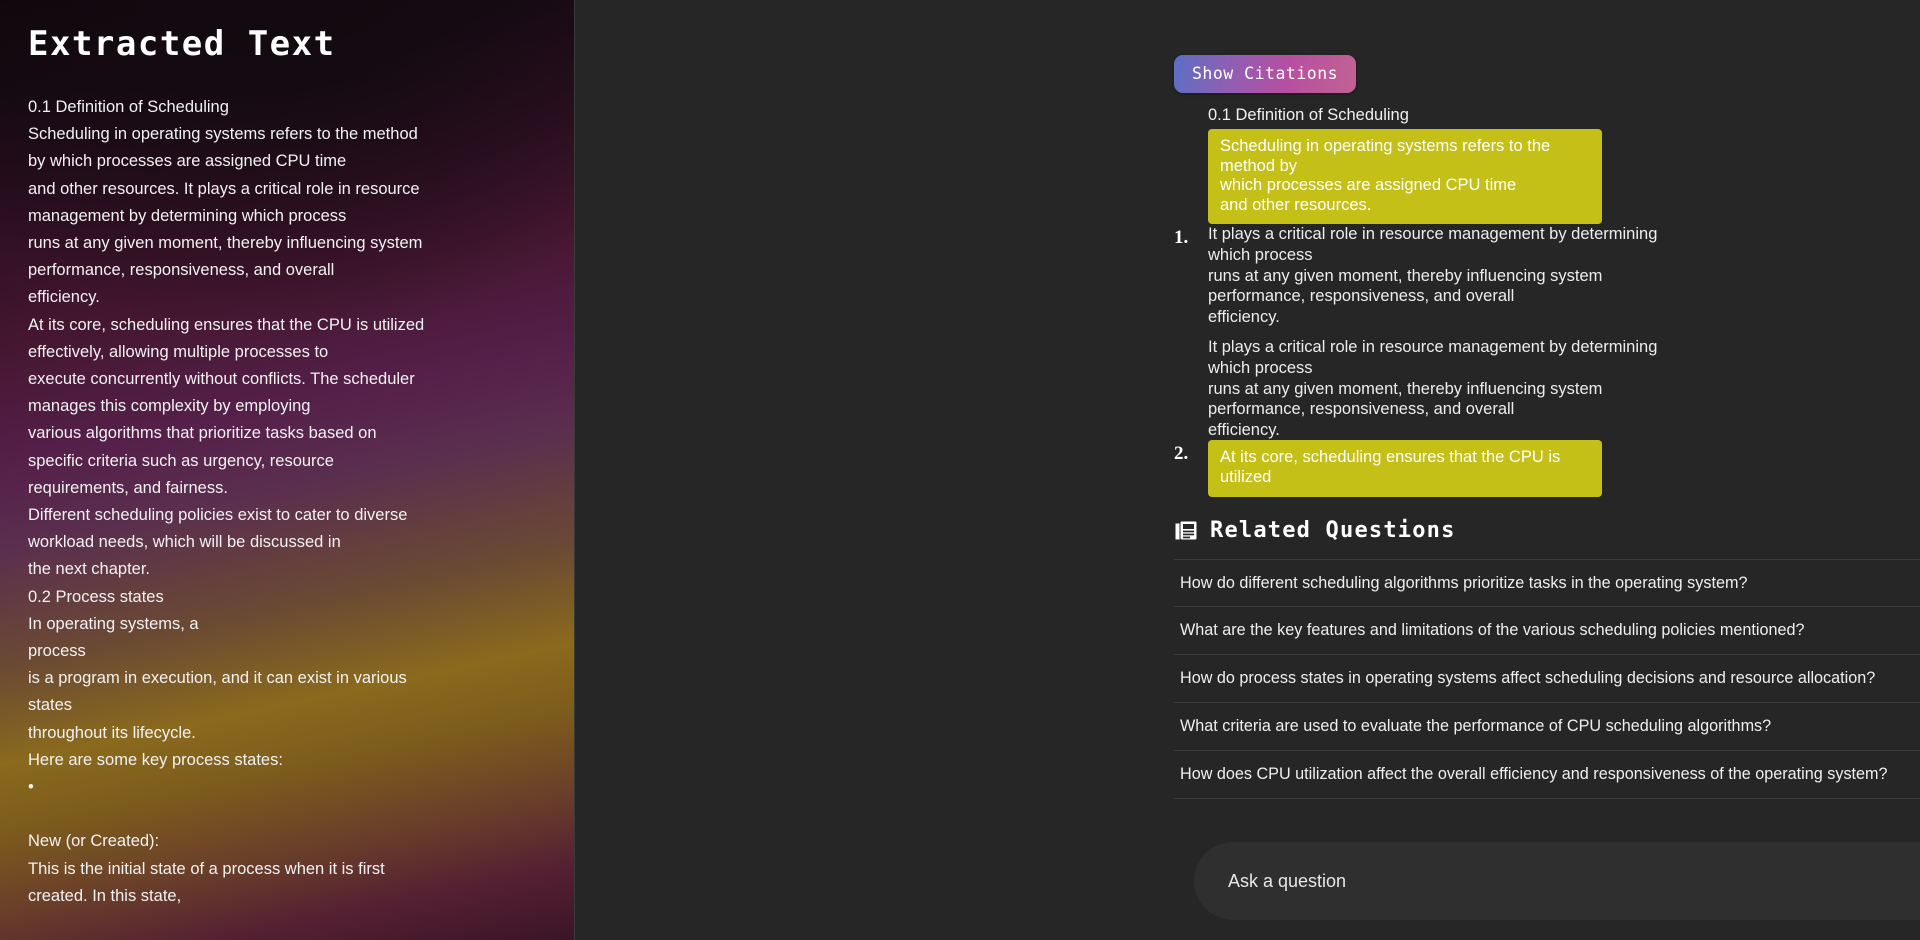 This screenshot has height=940, width=1920. I want to click on show-citations-button: Show Citations, so click(1265, 74).